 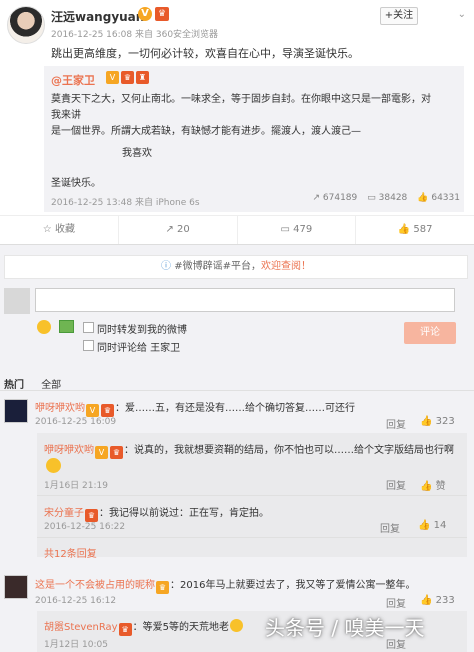 What do you see at coordinates (445, 421) in the screenshot?
I see `like-count: 323` at bounding box center [445, 421].